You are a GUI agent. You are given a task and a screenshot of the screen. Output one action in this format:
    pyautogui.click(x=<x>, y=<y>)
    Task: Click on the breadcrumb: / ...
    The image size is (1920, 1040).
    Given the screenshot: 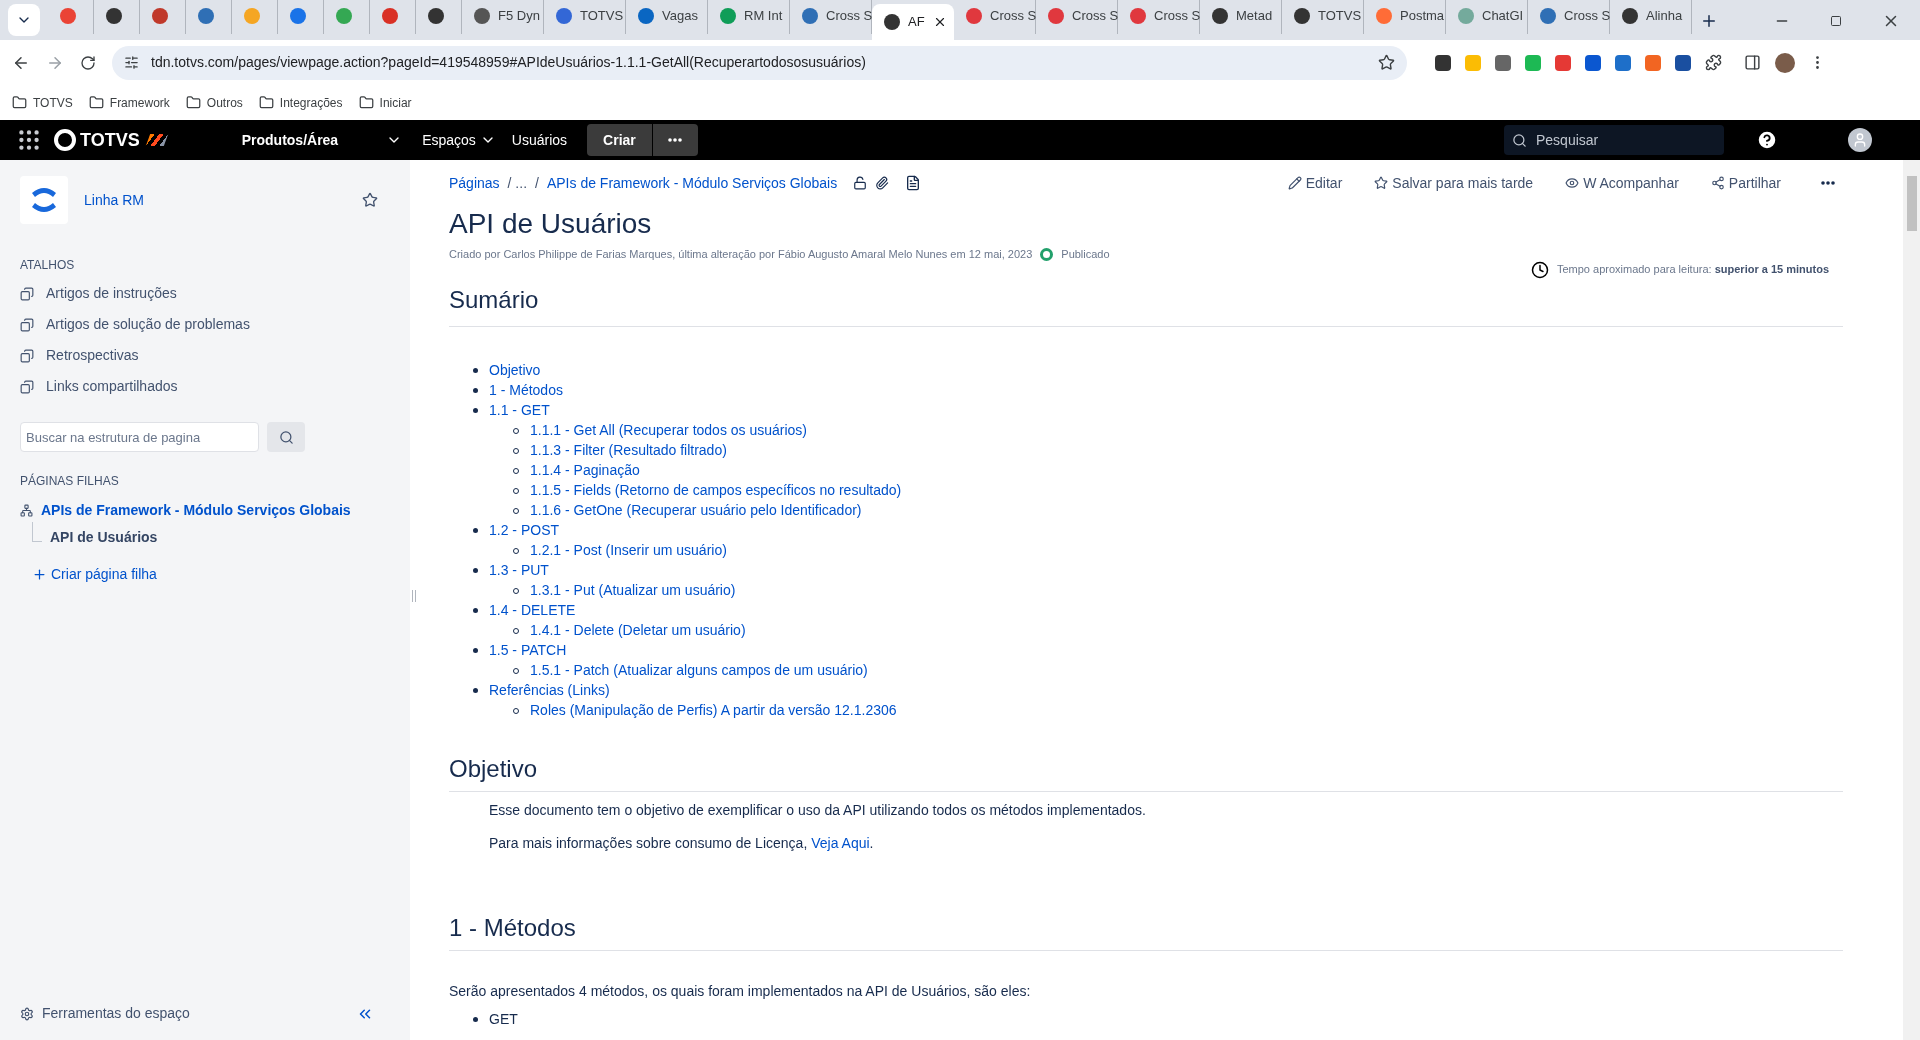 What is the action you would take?
    pyautogui.click(x=517, y=183)
    